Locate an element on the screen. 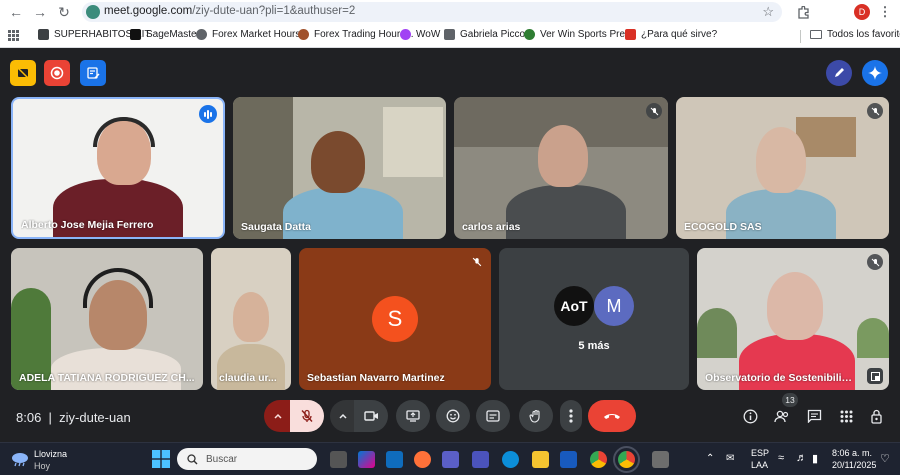 The width and height of the screenshot is (900, 475). site-info-icon is located at coordinates (93, 12).